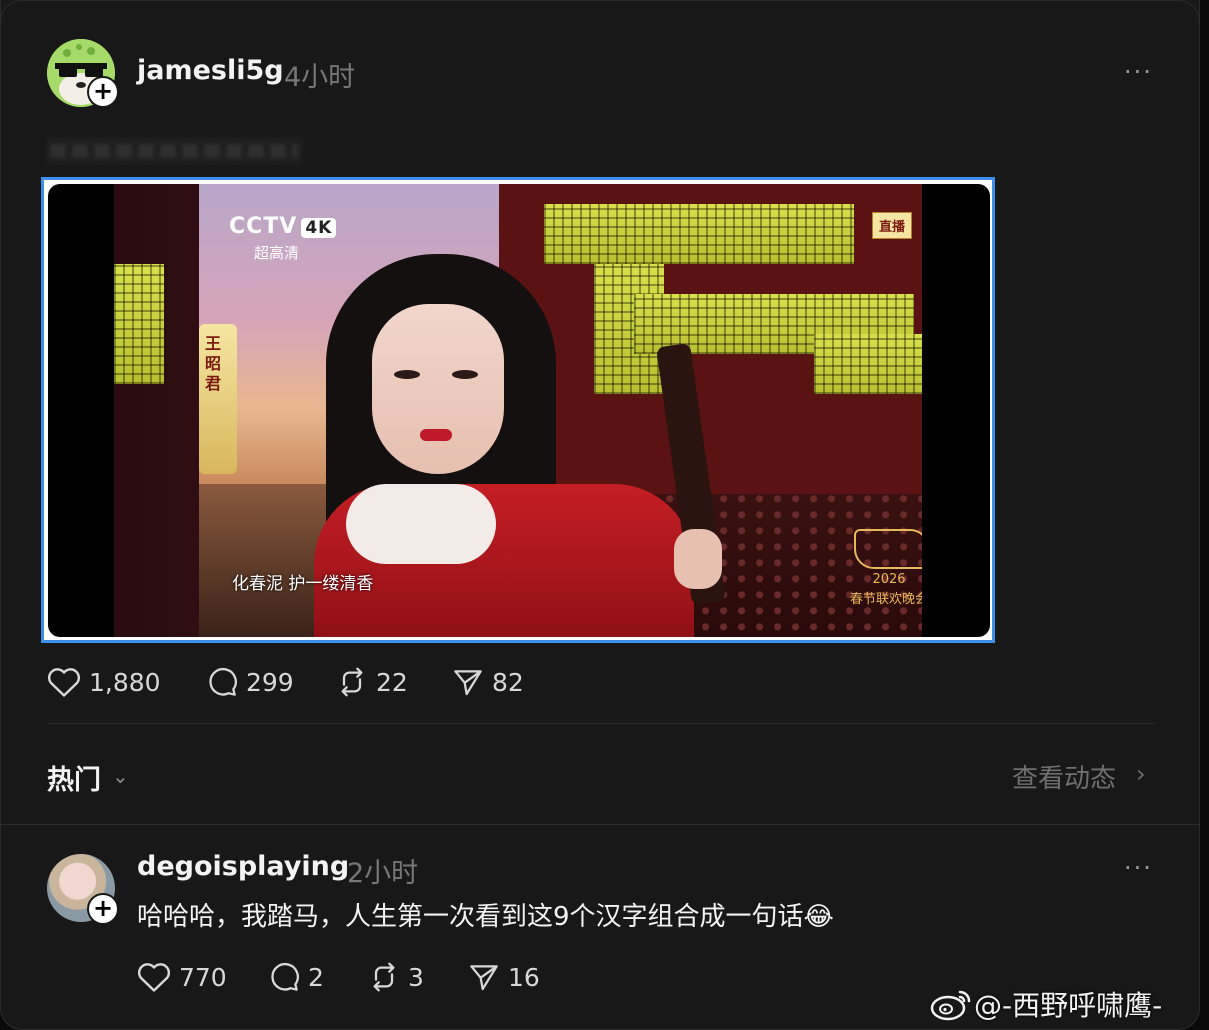  Describe the element at coordinates (950, 1005) in the screenshot. I see `weibo-logo-icon` at that location.